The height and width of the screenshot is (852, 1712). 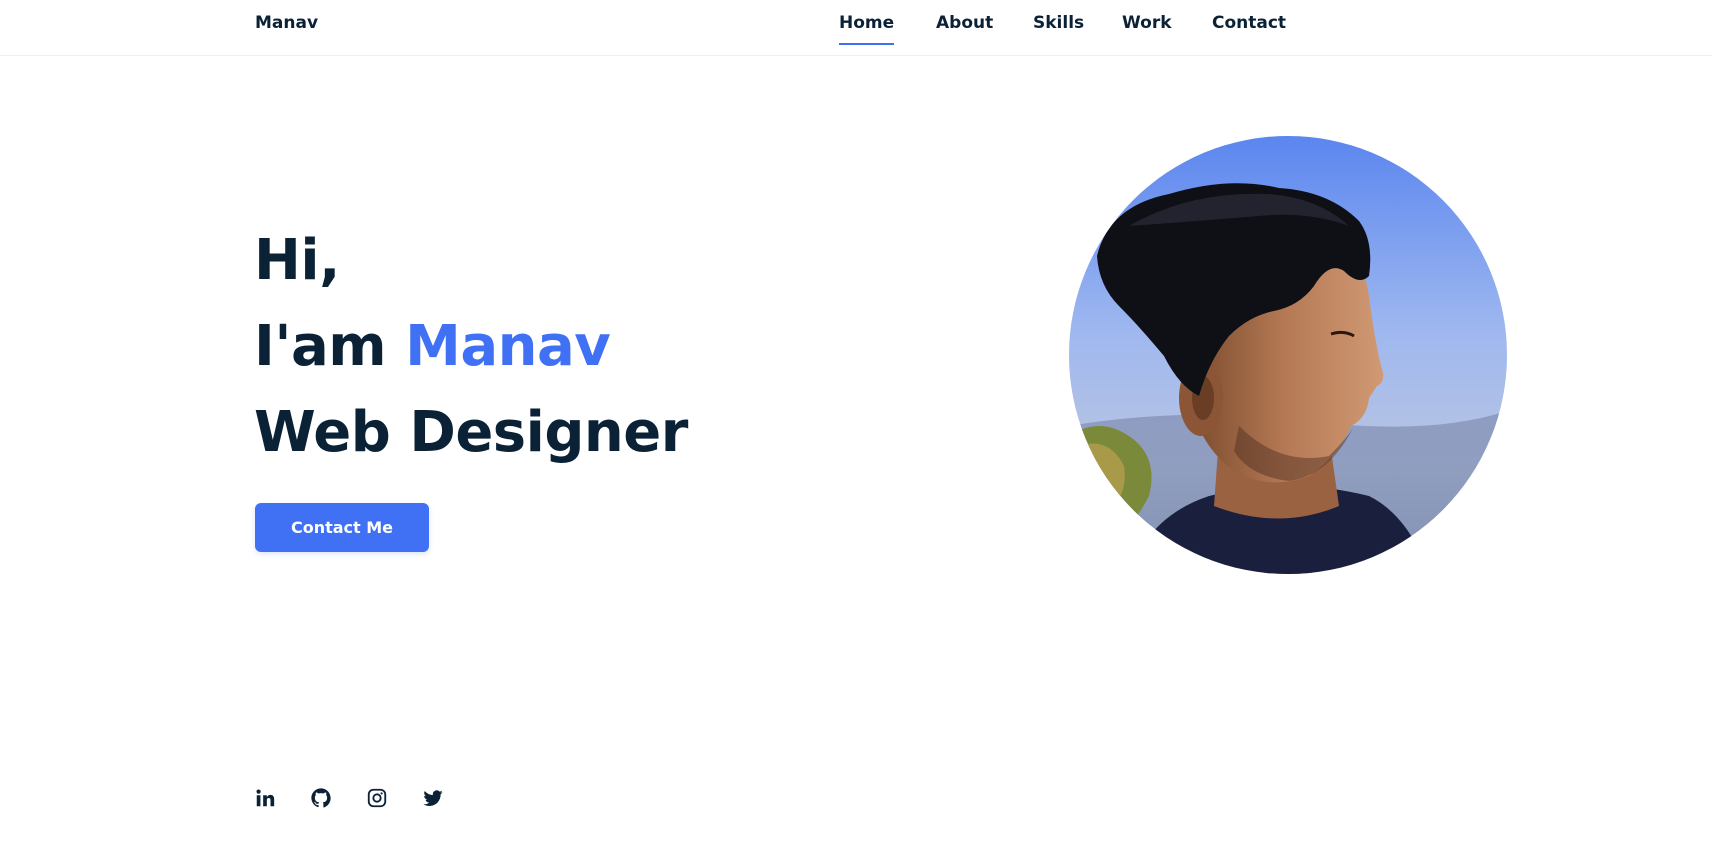 I want to click on twitter-link, so click(x=432, y=797).